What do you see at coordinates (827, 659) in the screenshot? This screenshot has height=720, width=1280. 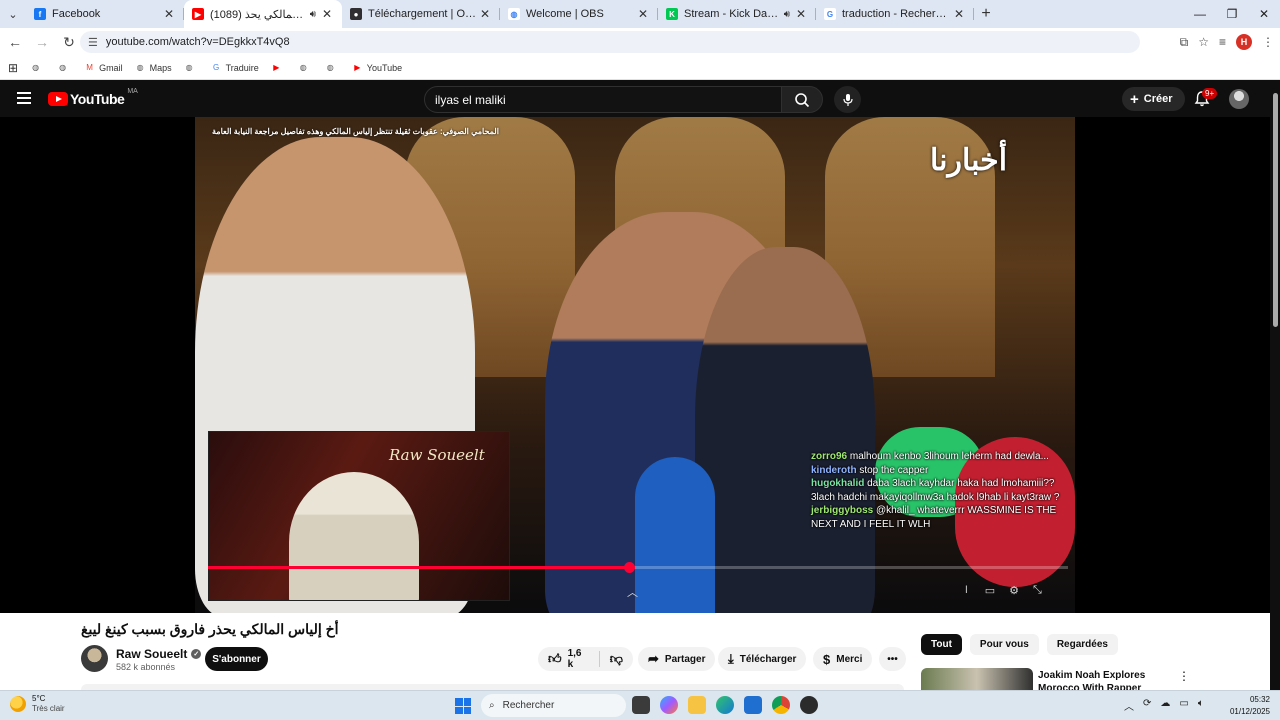 I see `super-thanks-icon: $` at bounding box center [827, 659].